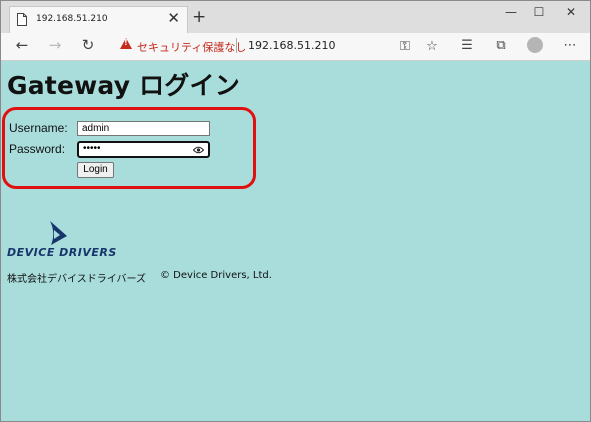  Describe the element at coordinates (123, 85) in the screenshot. I see `page-title: Gateway ログイン` at that location.